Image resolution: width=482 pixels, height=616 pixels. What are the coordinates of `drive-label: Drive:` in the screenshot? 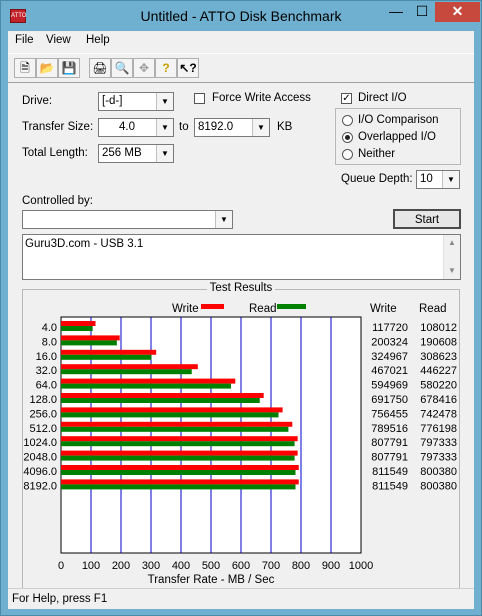 It's located at (37, 101).